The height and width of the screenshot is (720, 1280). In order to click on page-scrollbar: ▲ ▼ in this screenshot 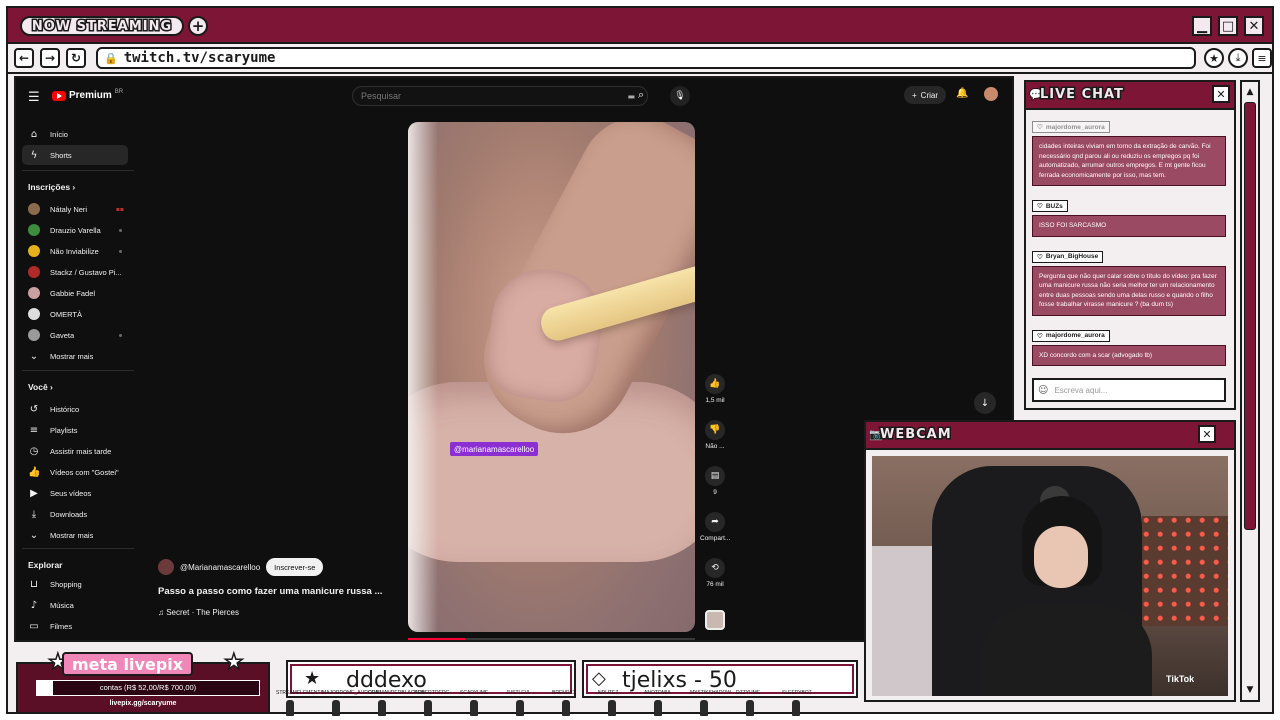, I will do `click(1250, 391)`.